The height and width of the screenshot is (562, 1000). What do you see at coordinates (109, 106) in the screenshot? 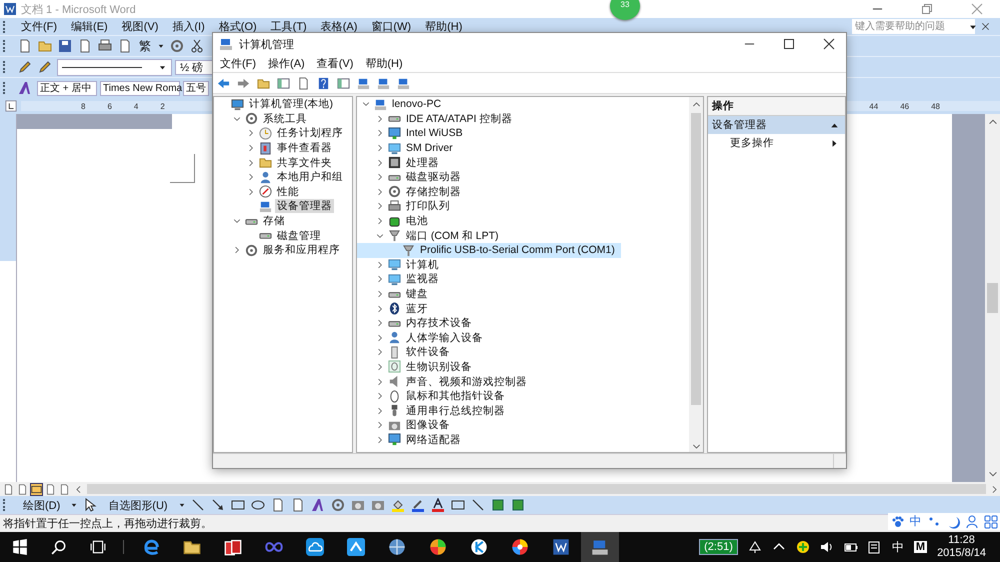
I see `ruler-number: 6` at bounding box center [109, 106].